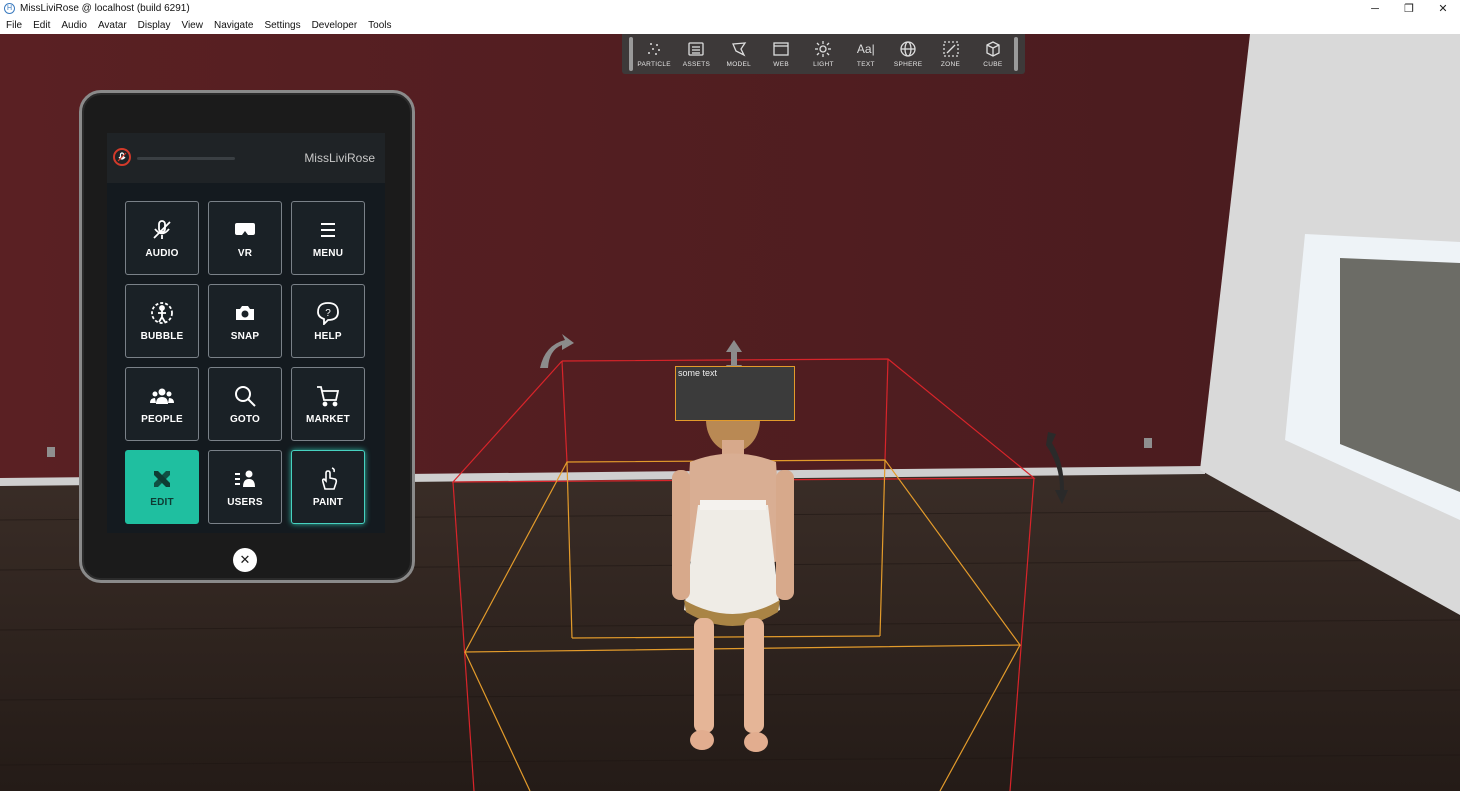 Image resolution: width=1460 pixels, height=791 pixels. Describe the element at coordinates (696, 49) in the screenshot. I see `assets-icon` at that location.